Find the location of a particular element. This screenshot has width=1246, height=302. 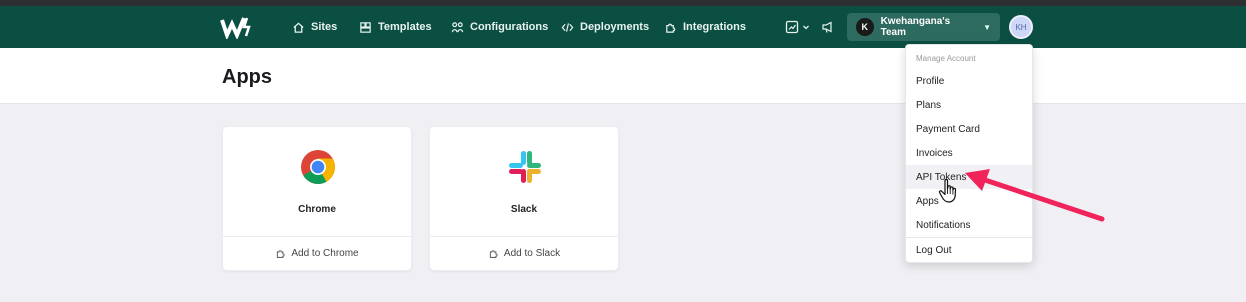

menu-item-invoices: Invoices is located at coordinates (969, 153).